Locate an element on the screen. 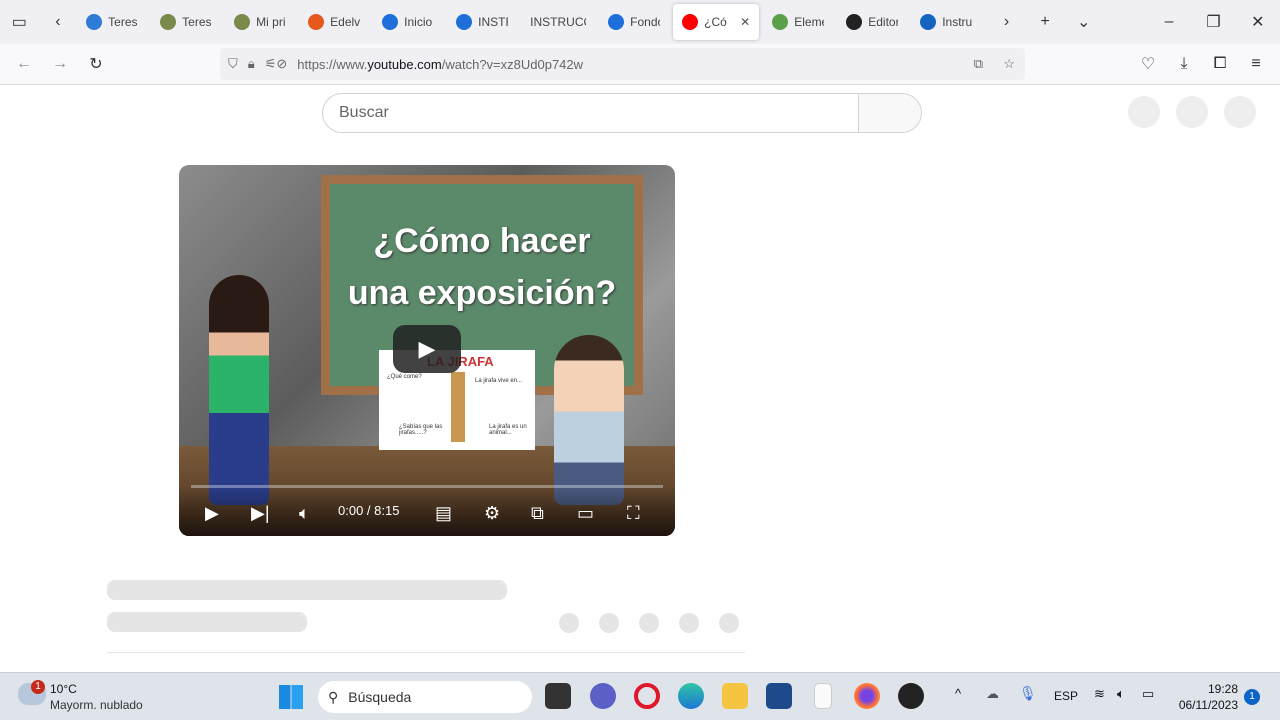  thumbnail-boy is located at coordinates (589, 420).